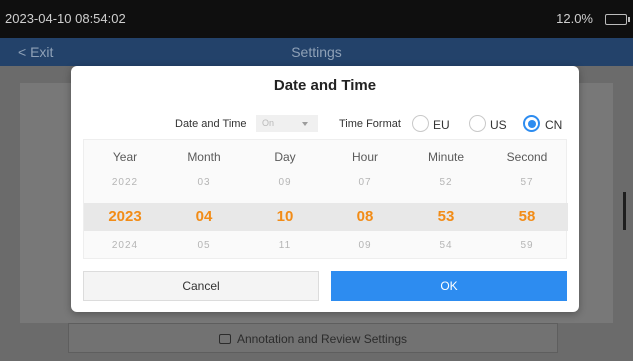  I want to click on picker-prev-year: 2022, so click(125, 182).